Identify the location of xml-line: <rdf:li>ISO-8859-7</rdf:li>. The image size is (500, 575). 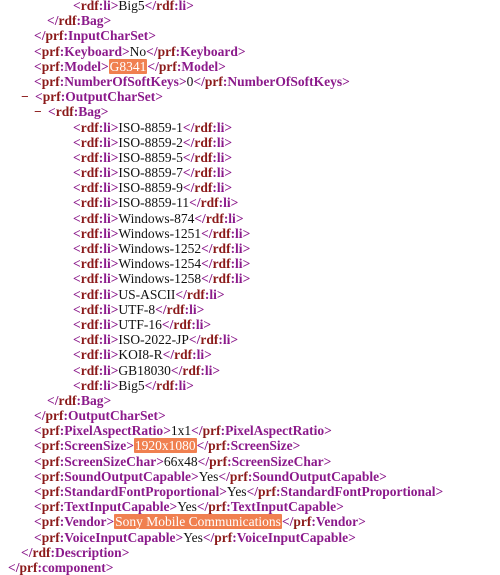
(250, 172).